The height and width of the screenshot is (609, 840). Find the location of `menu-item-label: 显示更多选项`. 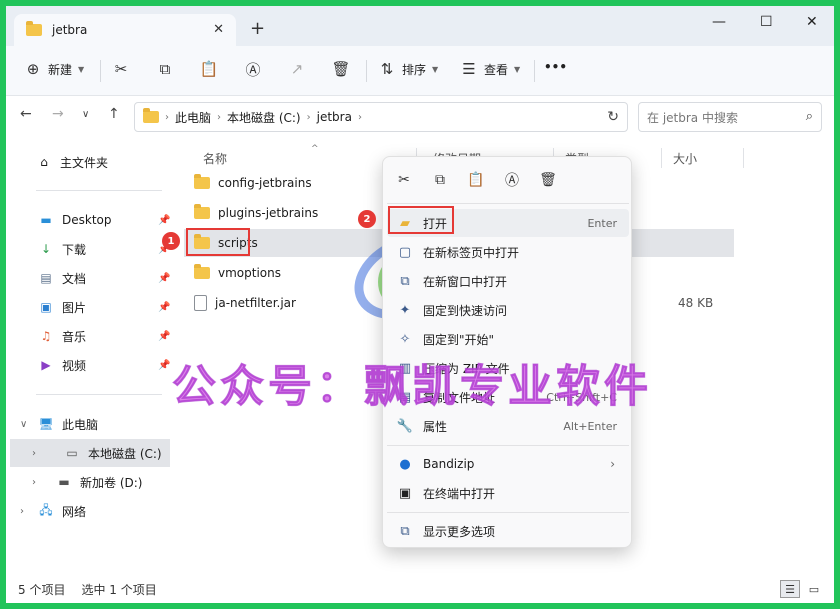

menu-item-label: 显示更多选项 is located at coordinates (459, 531).